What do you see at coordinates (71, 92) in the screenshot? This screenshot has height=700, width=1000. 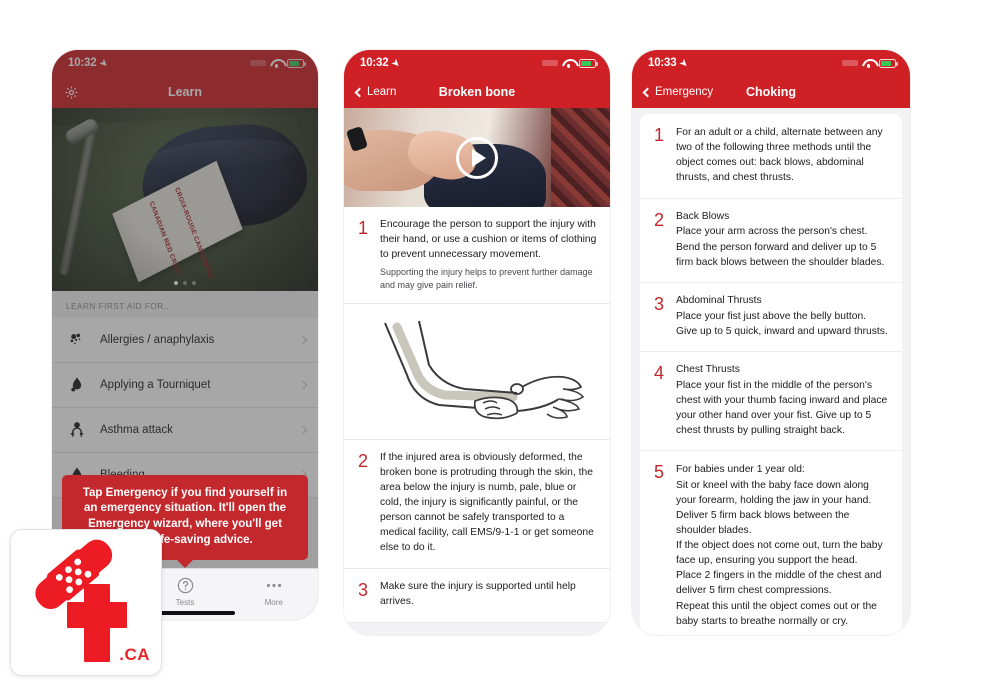 I see `gear-icon` at bounding box center [71, 92].